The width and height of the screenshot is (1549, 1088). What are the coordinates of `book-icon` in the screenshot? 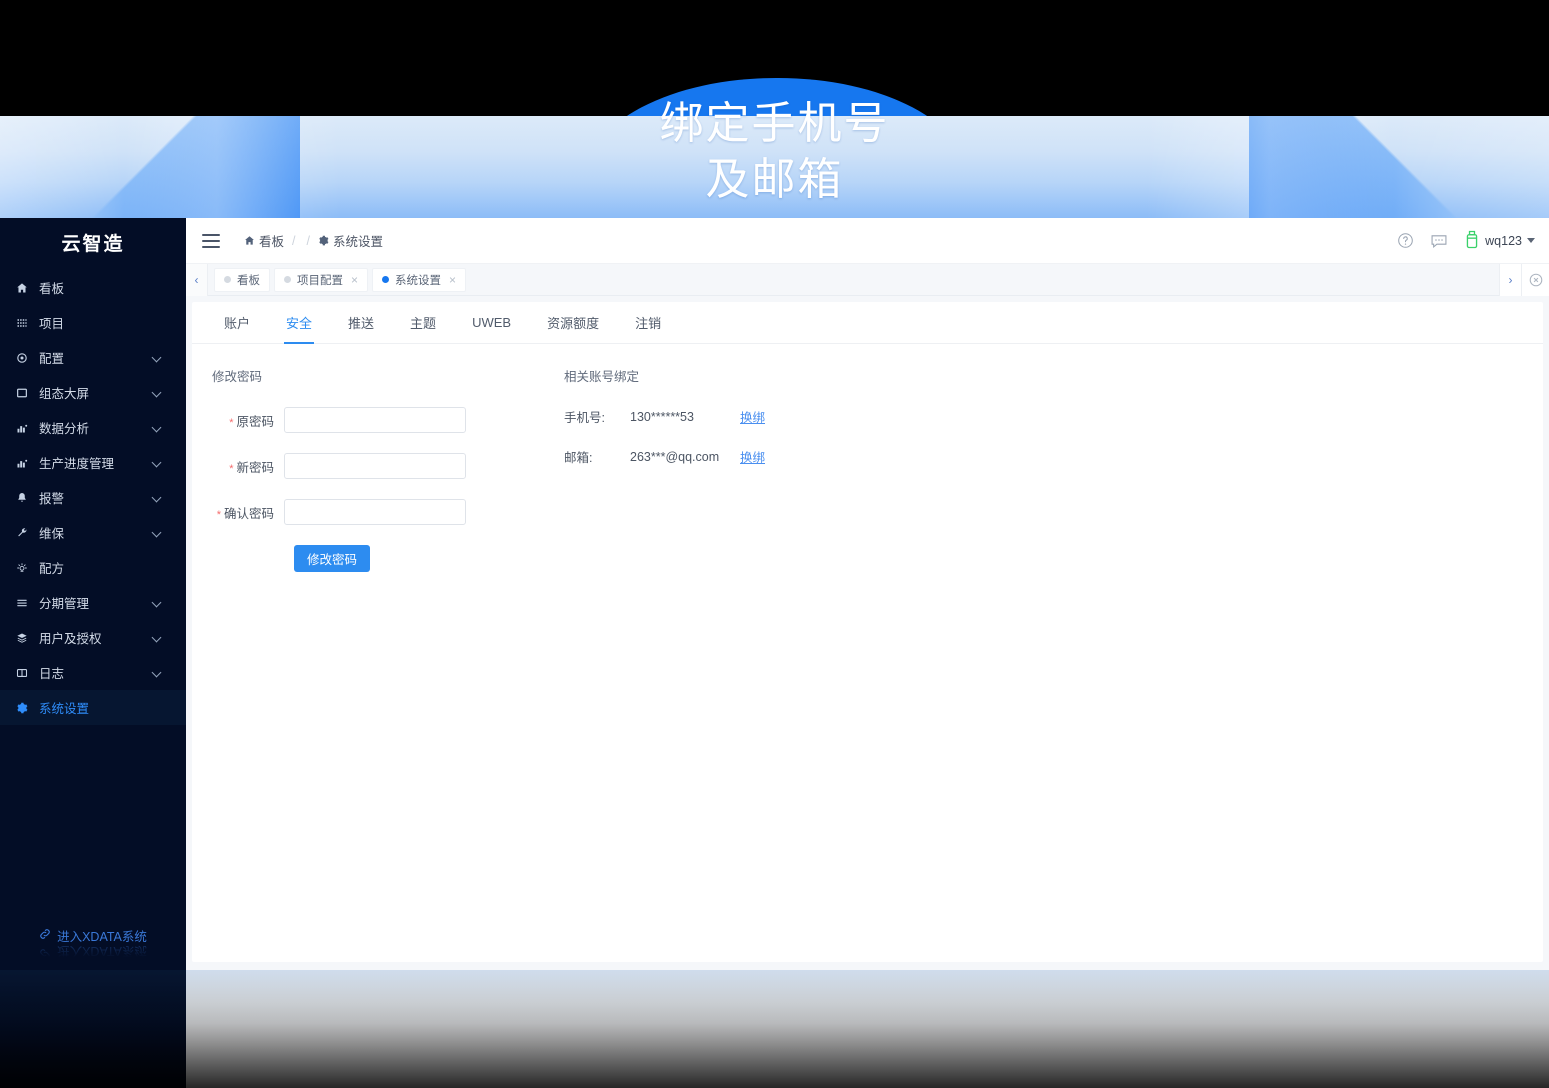 It's located at (25, 673).